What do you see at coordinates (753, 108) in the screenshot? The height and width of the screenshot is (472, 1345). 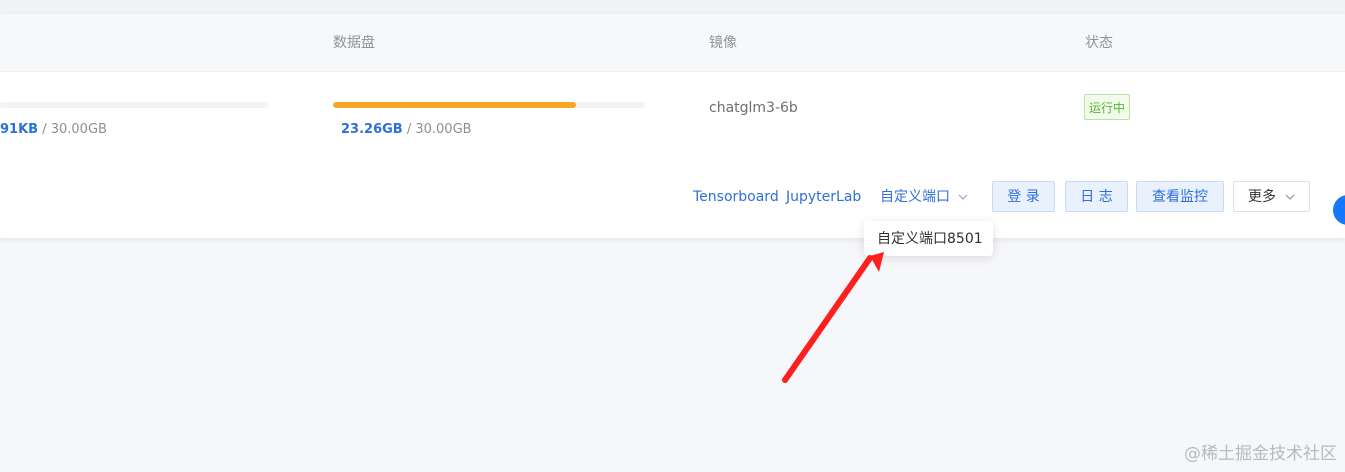 I see `image-name: chatglm3-6b` at bounding box center [753, 108].